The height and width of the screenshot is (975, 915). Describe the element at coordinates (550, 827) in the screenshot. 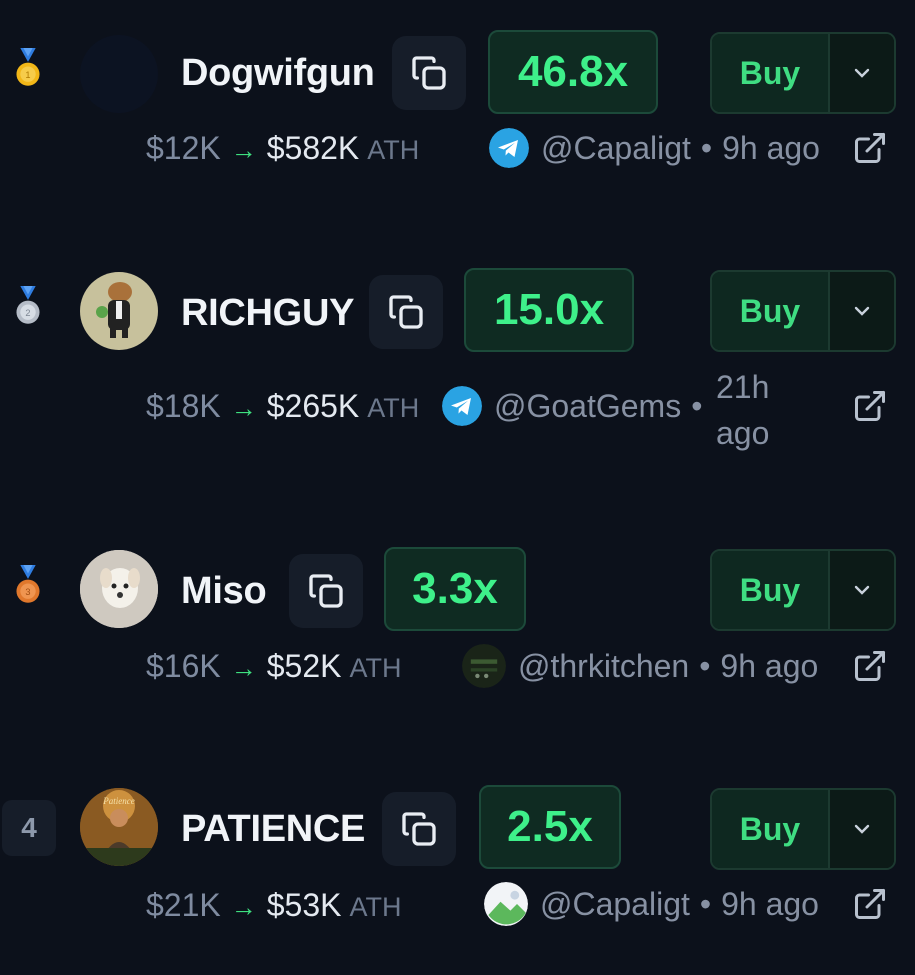

I see `multiplier-badge: 2.5x` at that location.